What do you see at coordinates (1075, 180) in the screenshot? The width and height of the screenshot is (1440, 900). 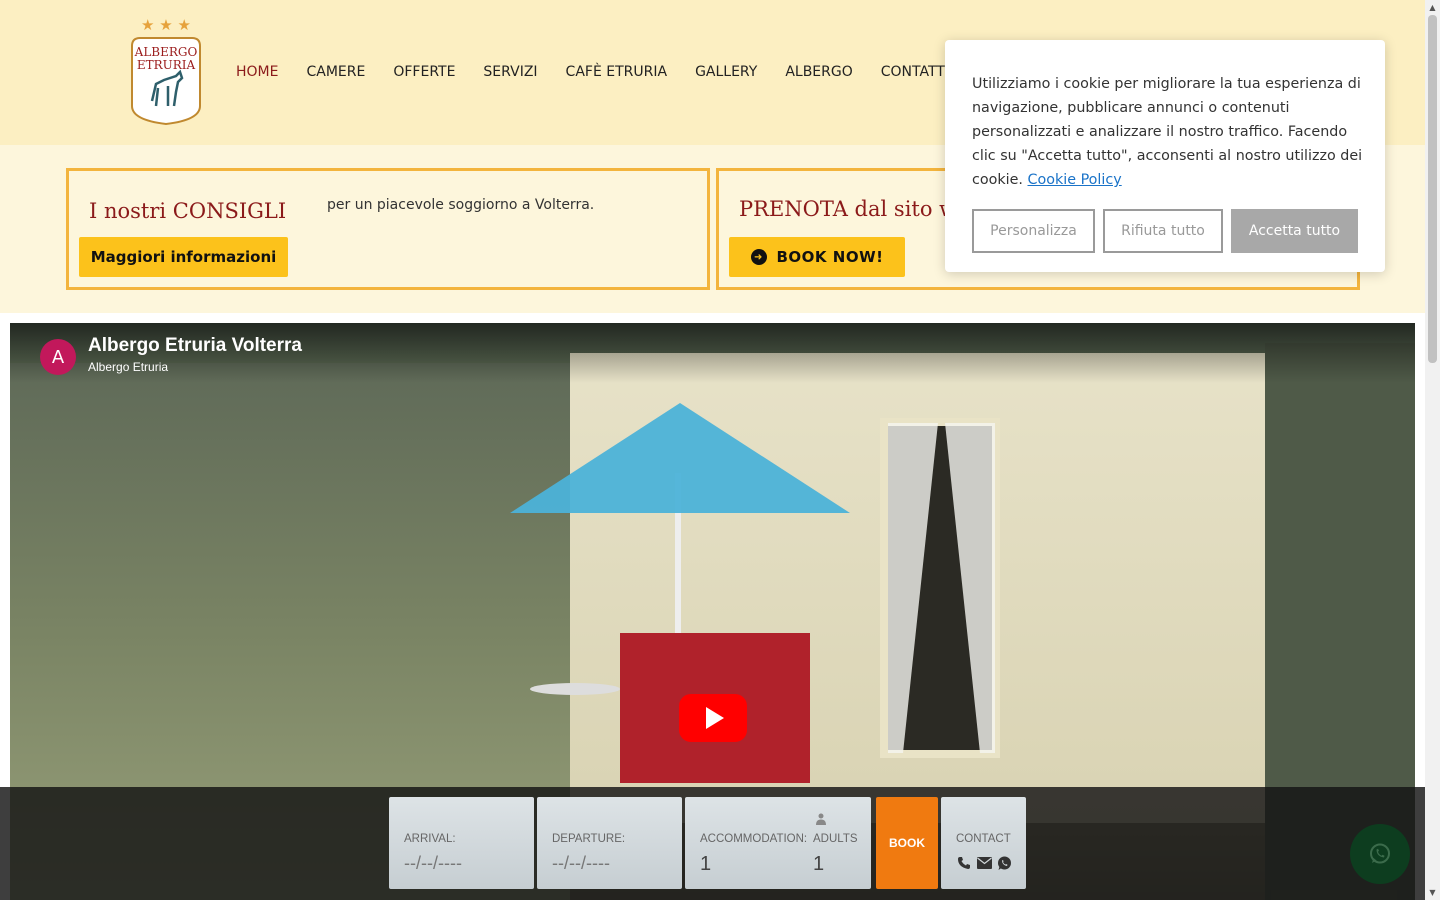 I see `cookie-policy-link: Cookie Policy` at bounding box center [1075, 180].